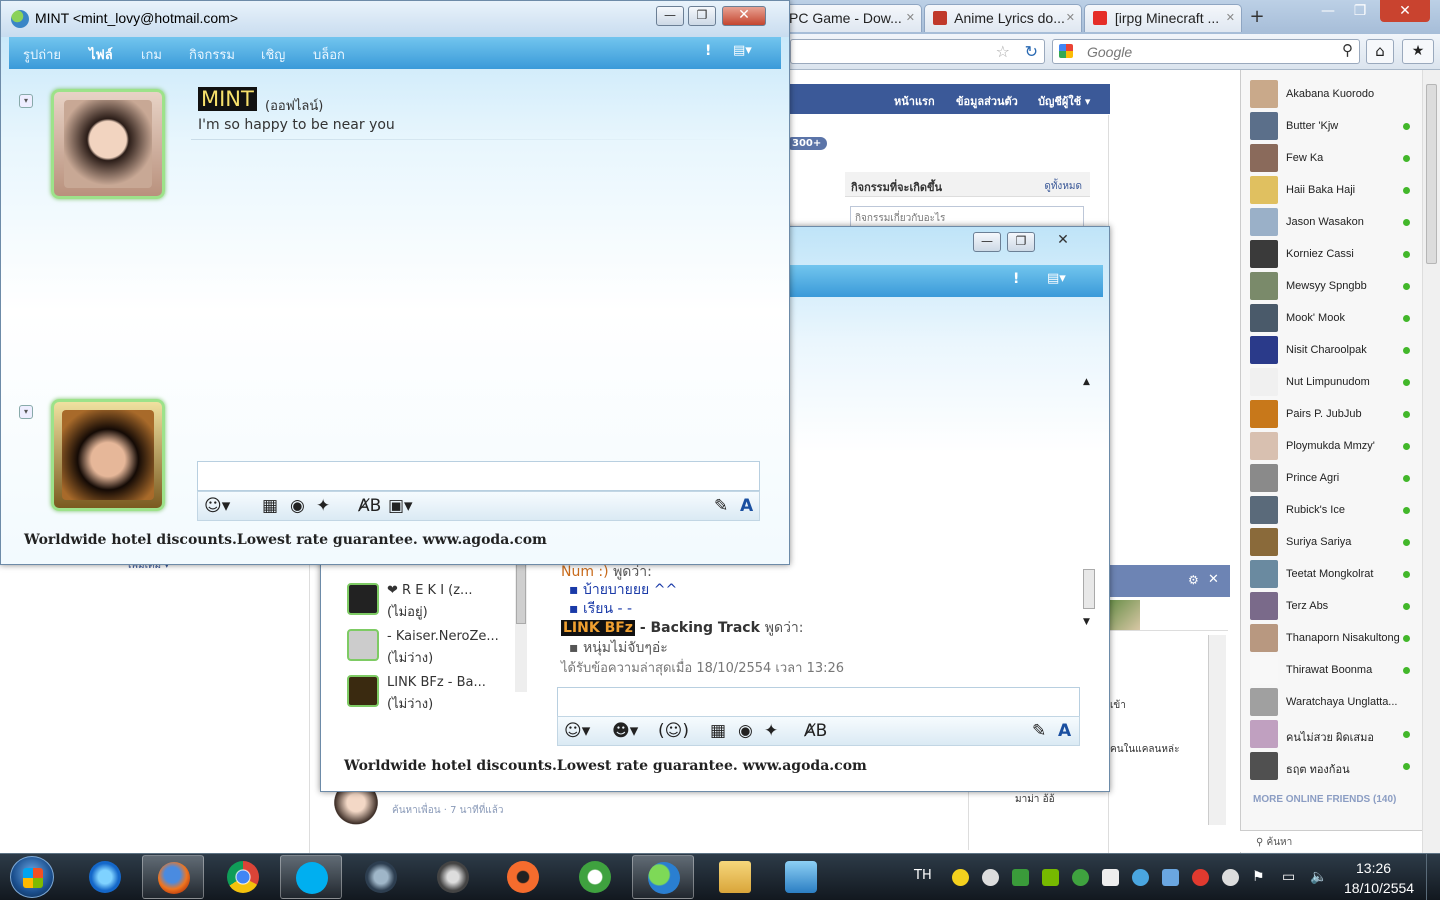  What do you see at coordinates (577, 731) in the screenshot?
I see `emoticon-icon: ☺▾` at bounding box center [577, 731].